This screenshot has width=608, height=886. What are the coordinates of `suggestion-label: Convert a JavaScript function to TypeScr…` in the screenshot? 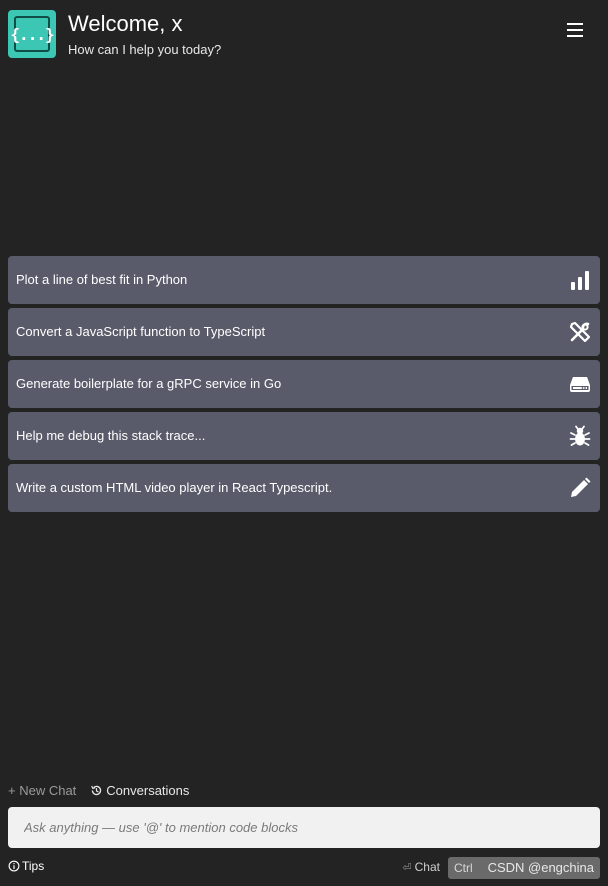 It's located at (141, 331).